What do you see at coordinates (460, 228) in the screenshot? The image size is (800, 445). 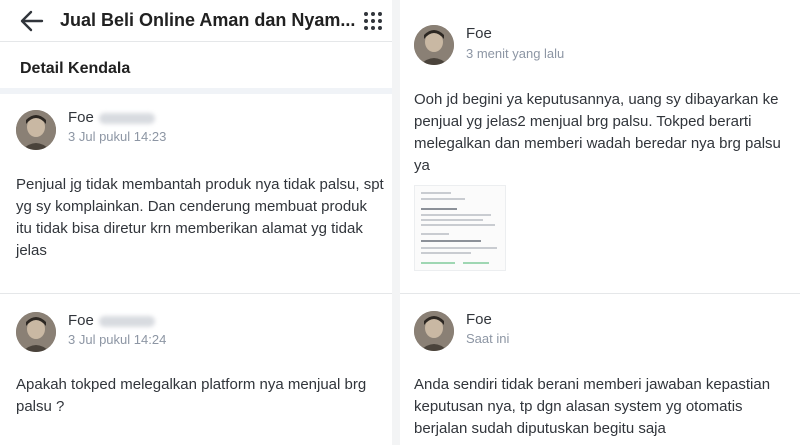 I see `attachment-thumbnail` at bounding box center [460, 228].